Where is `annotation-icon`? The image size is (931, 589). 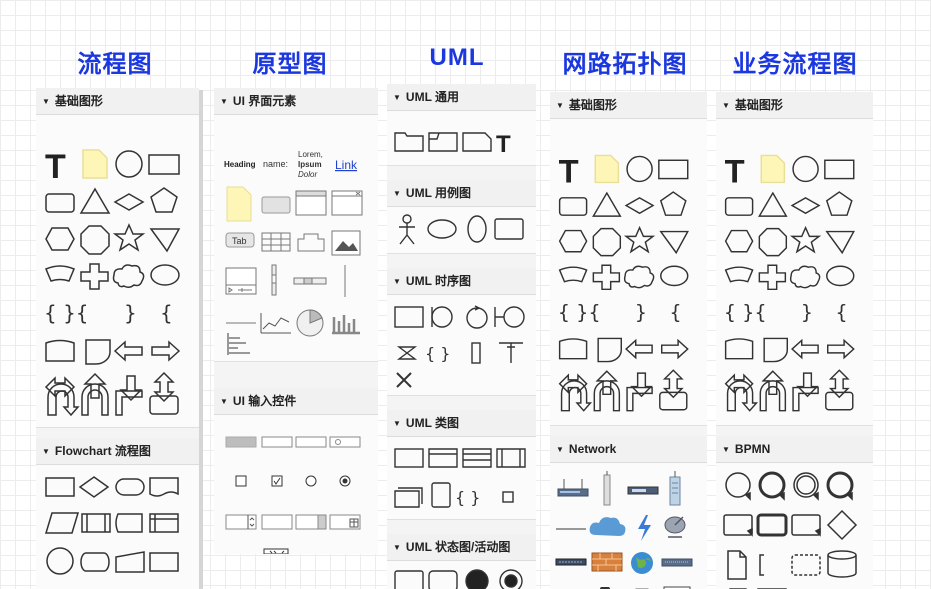 annotation-icon is located at coordinates (761, 565).